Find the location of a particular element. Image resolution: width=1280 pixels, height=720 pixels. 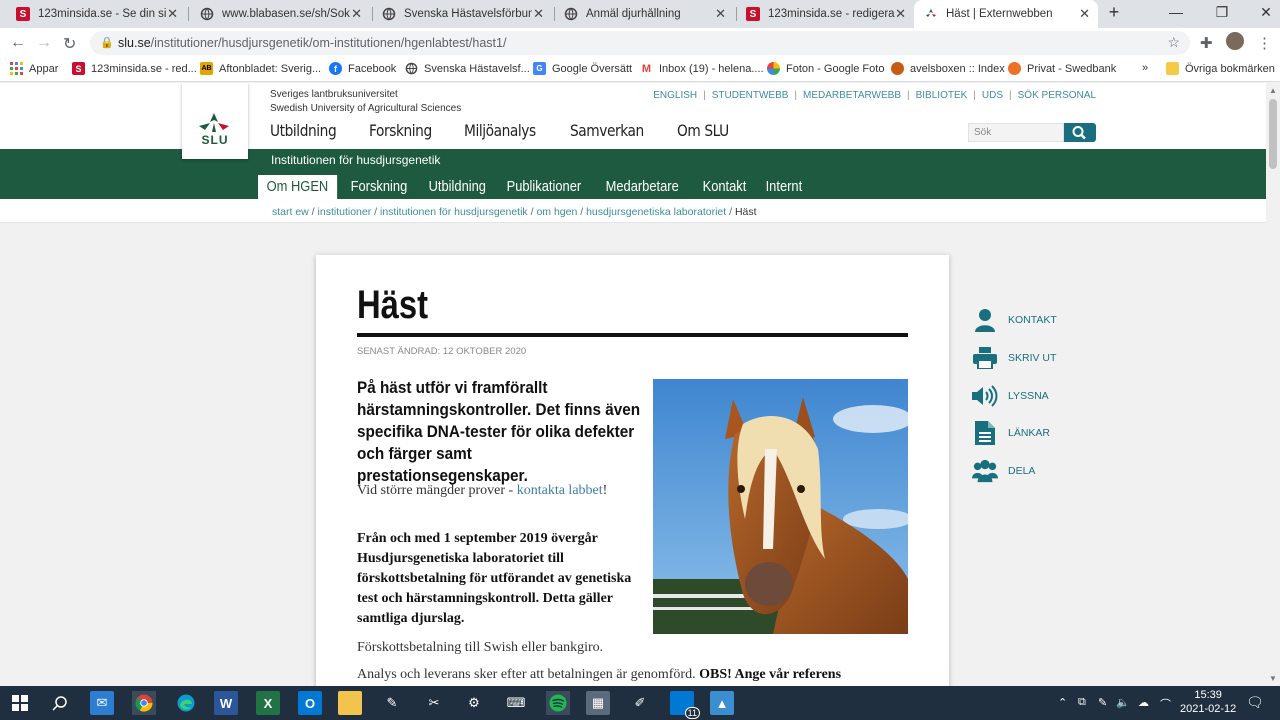

bookmark-translate: G Google Översätt is located at coordinates (582, 68).